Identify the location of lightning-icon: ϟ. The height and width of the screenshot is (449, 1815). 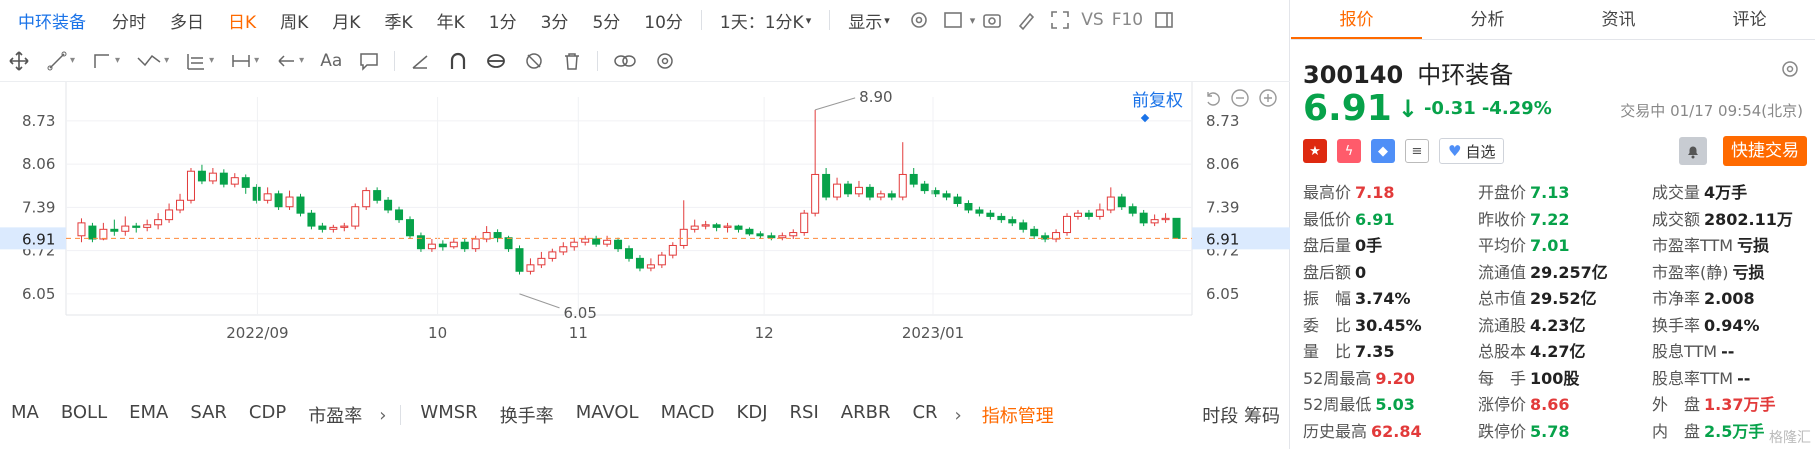
(1349, 151).